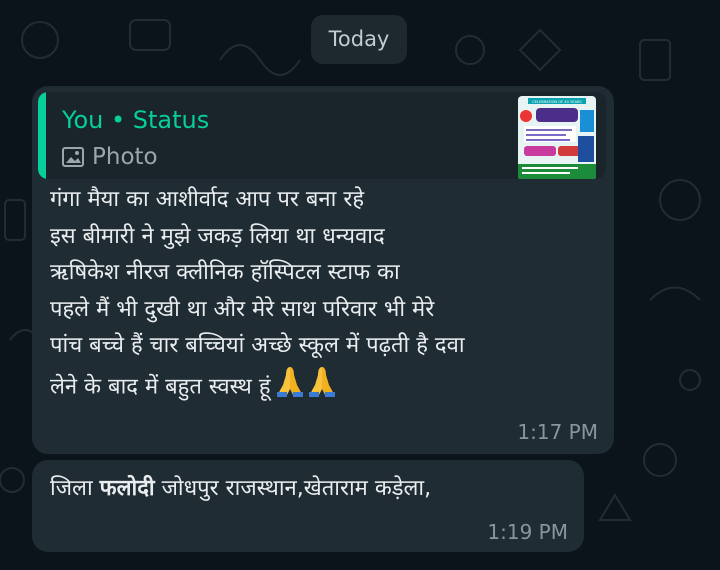 This screenshot has width=720, height=570. Describe the element at coordinates (73, 157) in the screenshot. I see `image-icon` at that location.